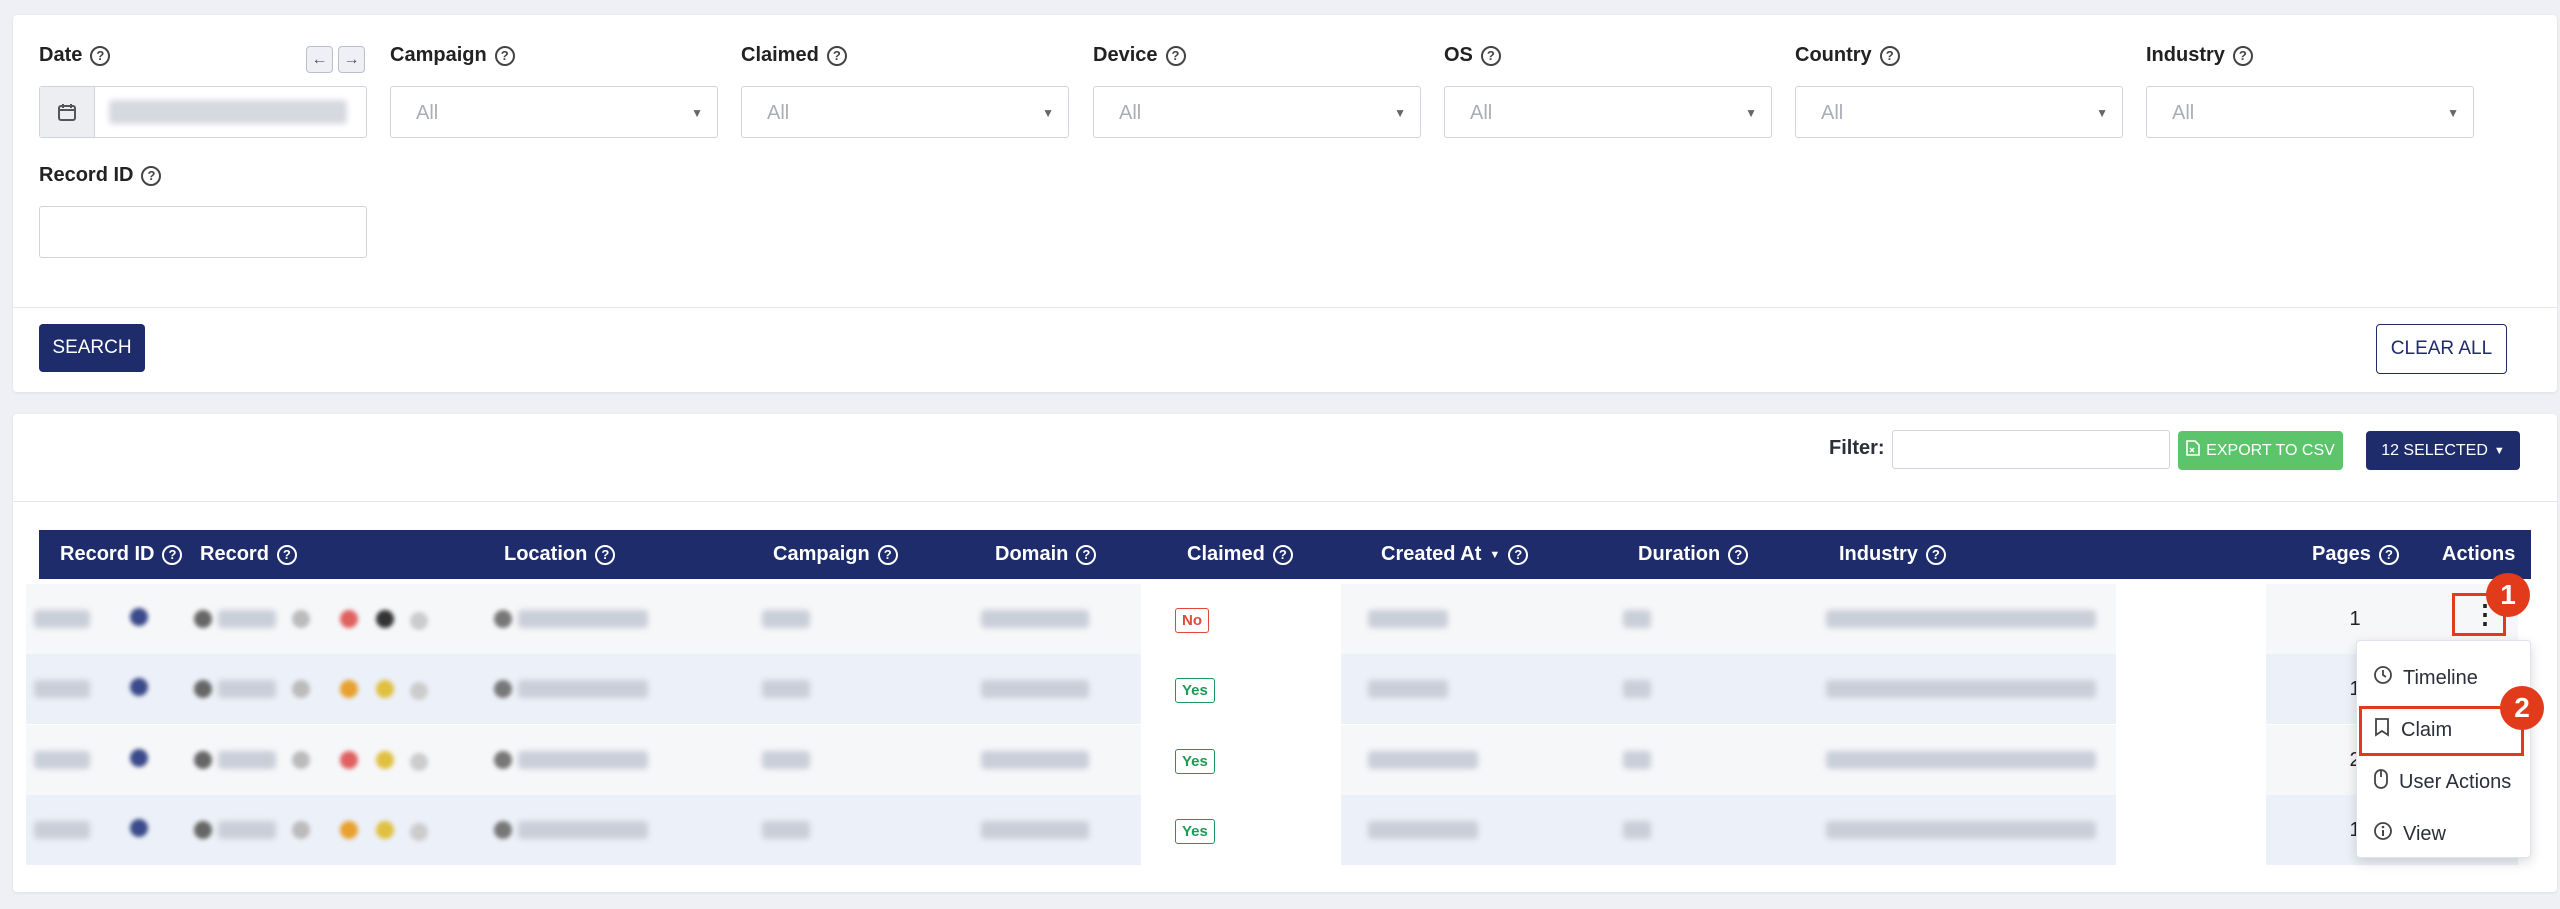  I want to click on col-location: Location?, so click(560, 554).